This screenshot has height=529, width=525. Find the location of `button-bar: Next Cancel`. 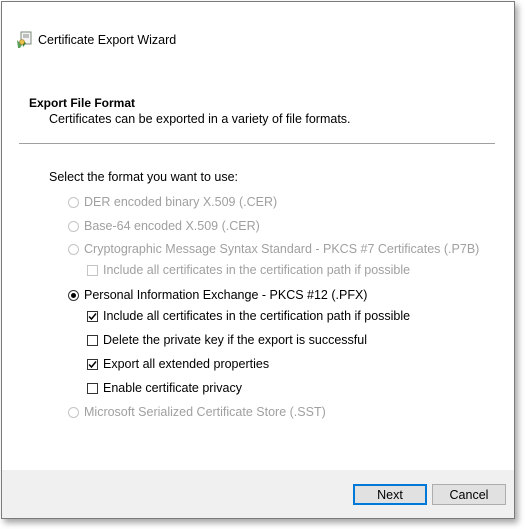

button-bar: Next Cancel is located at coordinates (258, 494).